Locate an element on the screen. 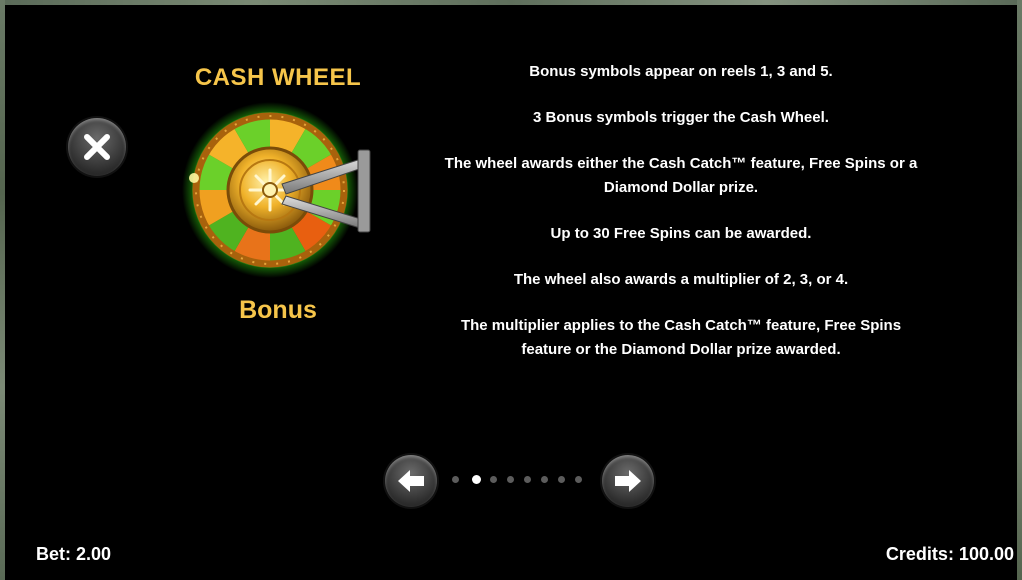  close-icon is located at coordinates (97, 147).